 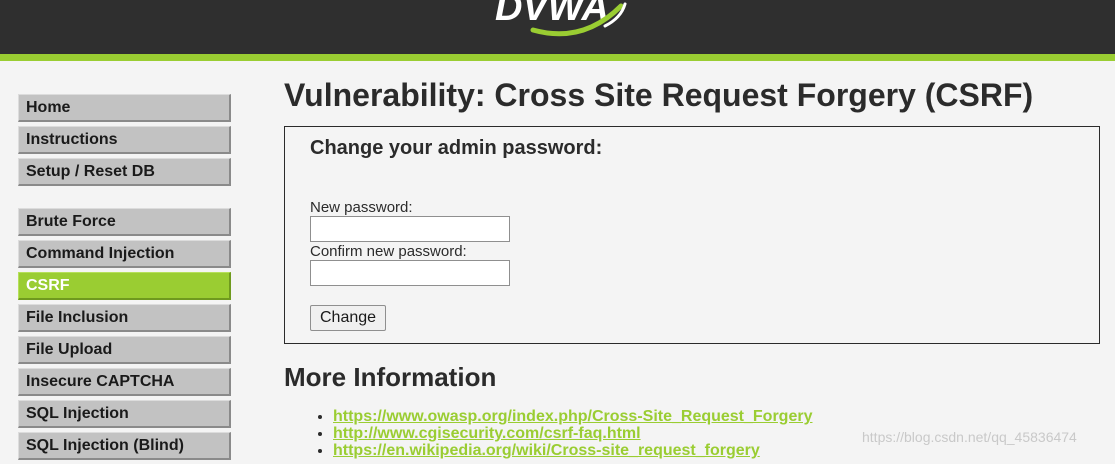 What do you see at coordinates (124, 318) in the screenshot?
I see `sidebar-item-file-inclusion: File Inclusion` at bounding box center [124, 318].